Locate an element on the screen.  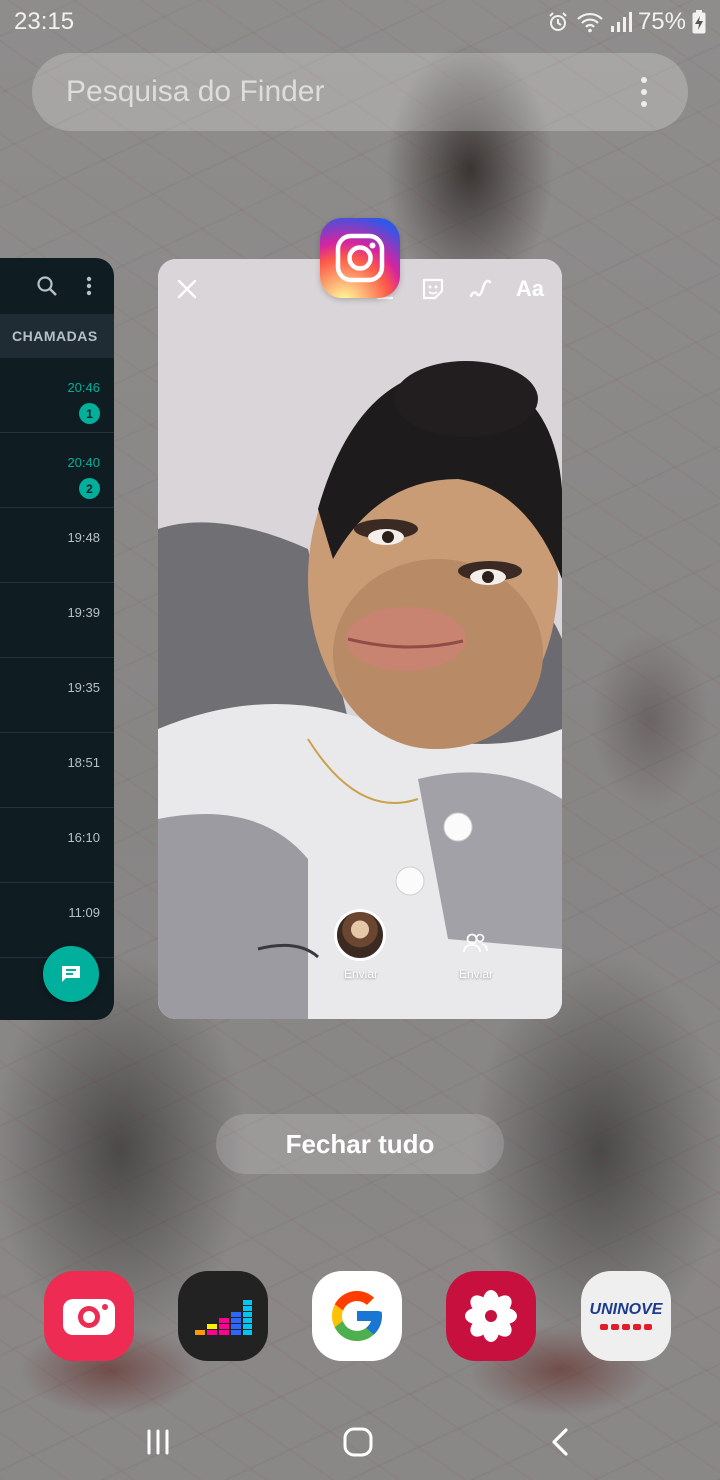
draw-icon is located at coordinates (481, 289).